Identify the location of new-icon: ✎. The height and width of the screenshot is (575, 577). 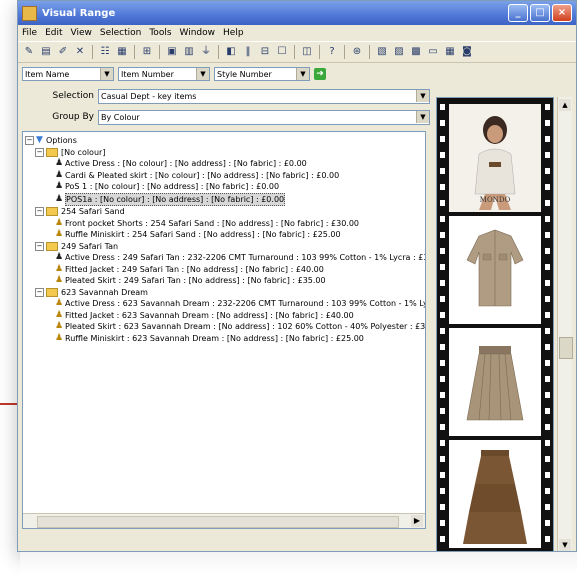
(29, 52).